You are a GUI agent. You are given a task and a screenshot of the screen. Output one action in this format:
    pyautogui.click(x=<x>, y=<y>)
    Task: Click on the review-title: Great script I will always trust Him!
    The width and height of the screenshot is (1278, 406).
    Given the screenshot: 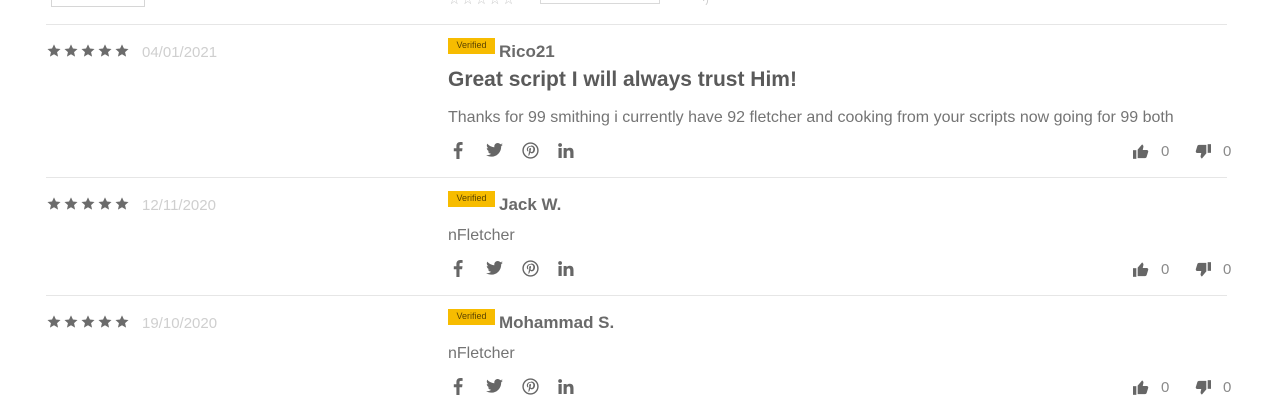 What is the action you would take?
    pyautogui.click(x=622, y=79)
    